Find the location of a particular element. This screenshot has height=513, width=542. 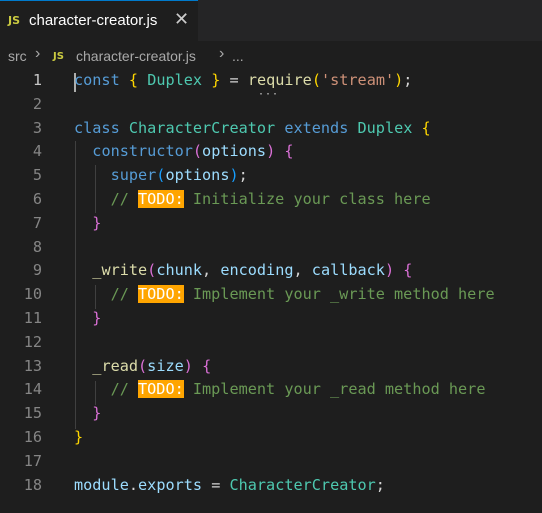

breadcrumb-file: character-creator.js is located at coordinates (136, 56).